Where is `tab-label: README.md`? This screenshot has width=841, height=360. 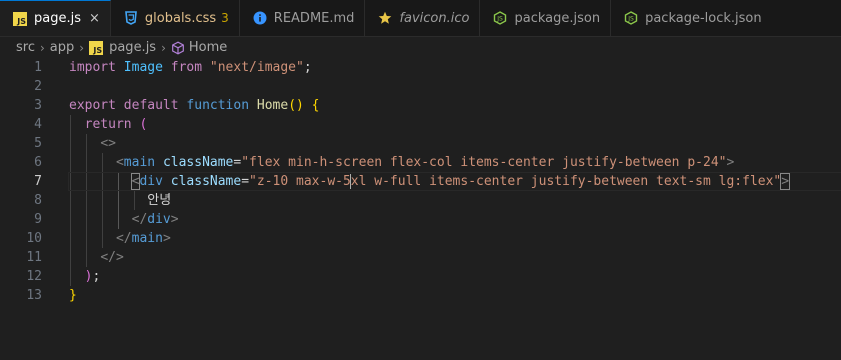
tab-label: README.md is located at coordinates (314, 18).